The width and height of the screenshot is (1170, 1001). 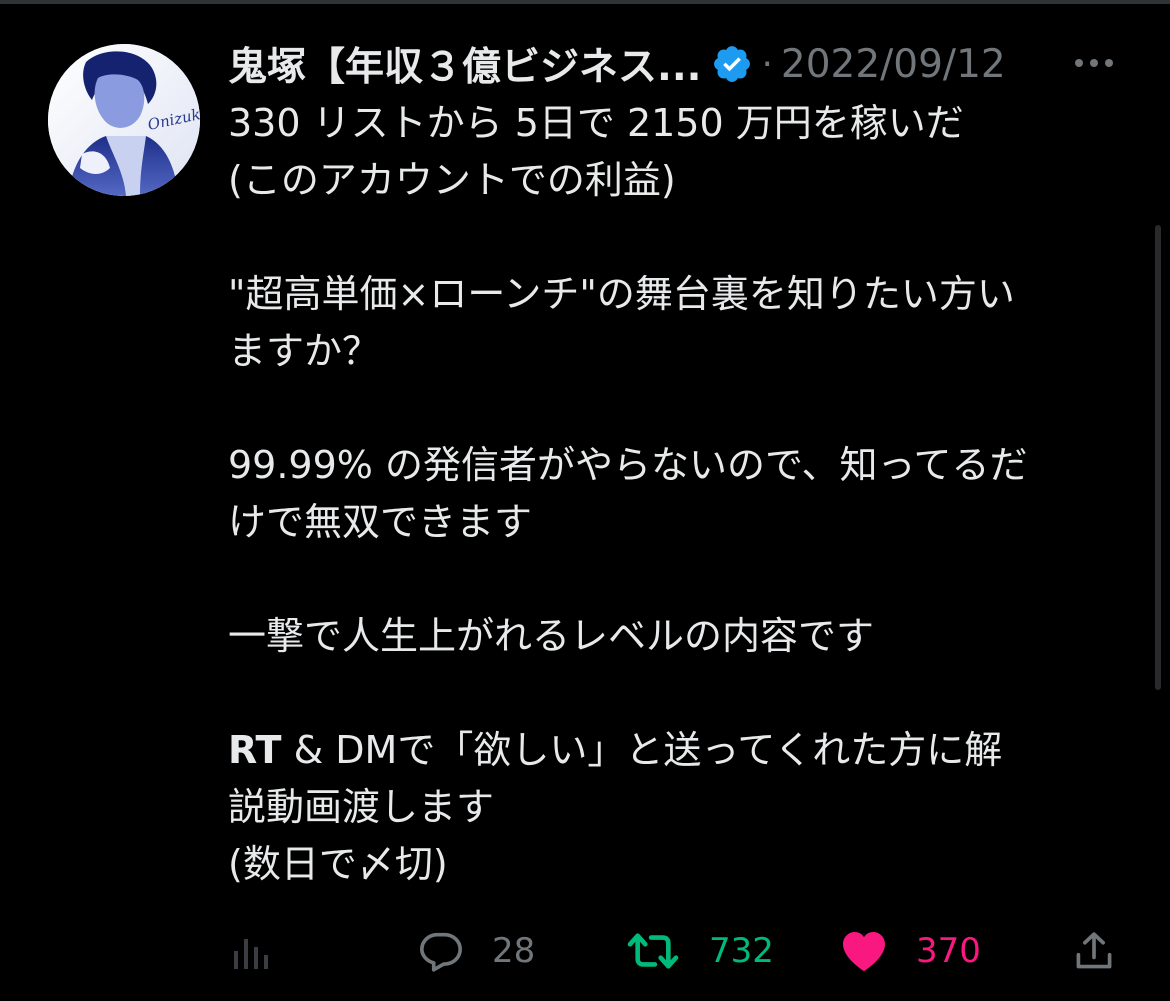 What do you see at coordinates (699, 951) in the screenshot?
I see `retweet-button: 732` at bounding box center [699, 951].